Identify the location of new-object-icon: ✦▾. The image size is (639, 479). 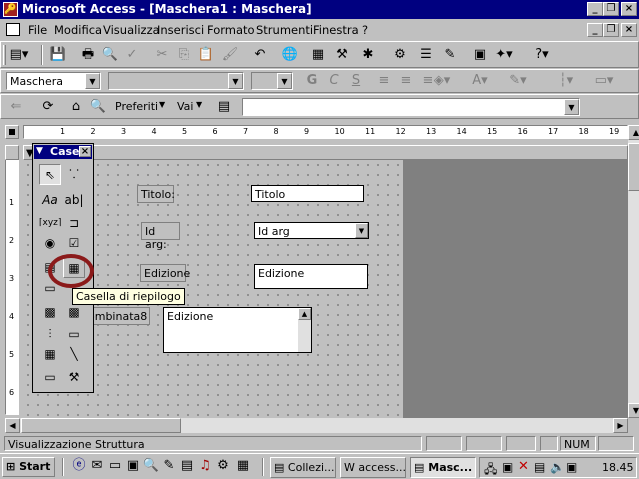
(504, 55).